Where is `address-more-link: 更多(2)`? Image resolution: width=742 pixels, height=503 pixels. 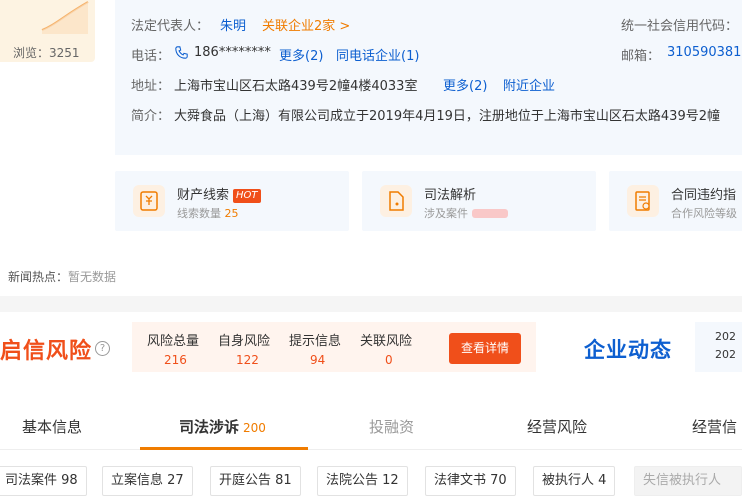 address-more-link: 更多(2) is located at coordinates (465, 84).